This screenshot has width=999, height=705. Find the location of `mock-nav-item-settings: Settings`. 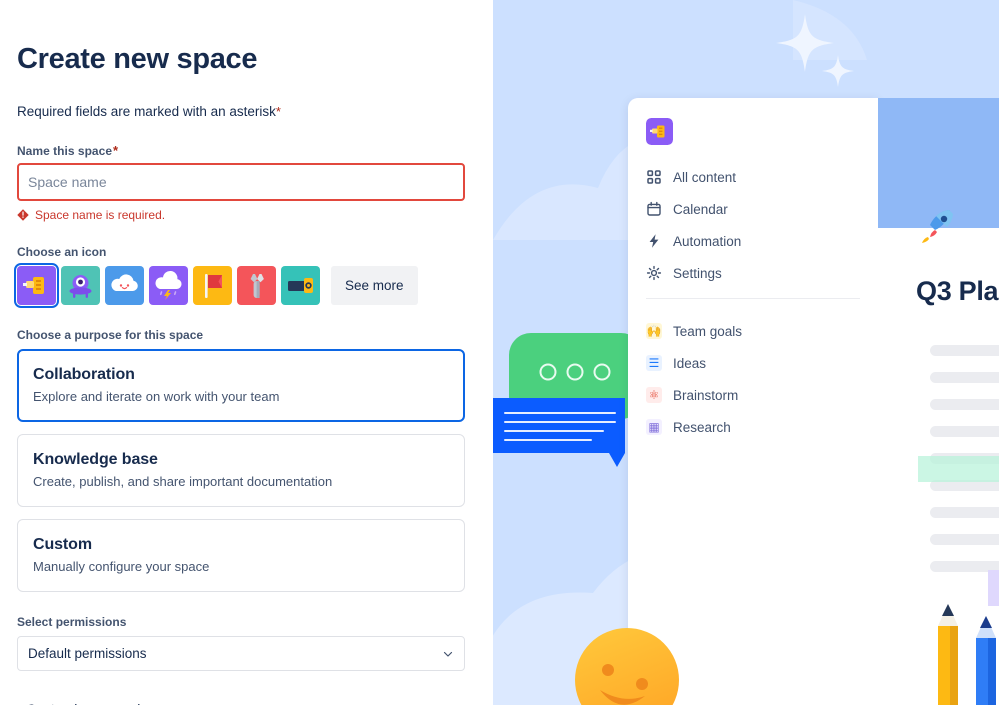

mock-nav-item-settings: Settings is located at coordinates (753, 273).